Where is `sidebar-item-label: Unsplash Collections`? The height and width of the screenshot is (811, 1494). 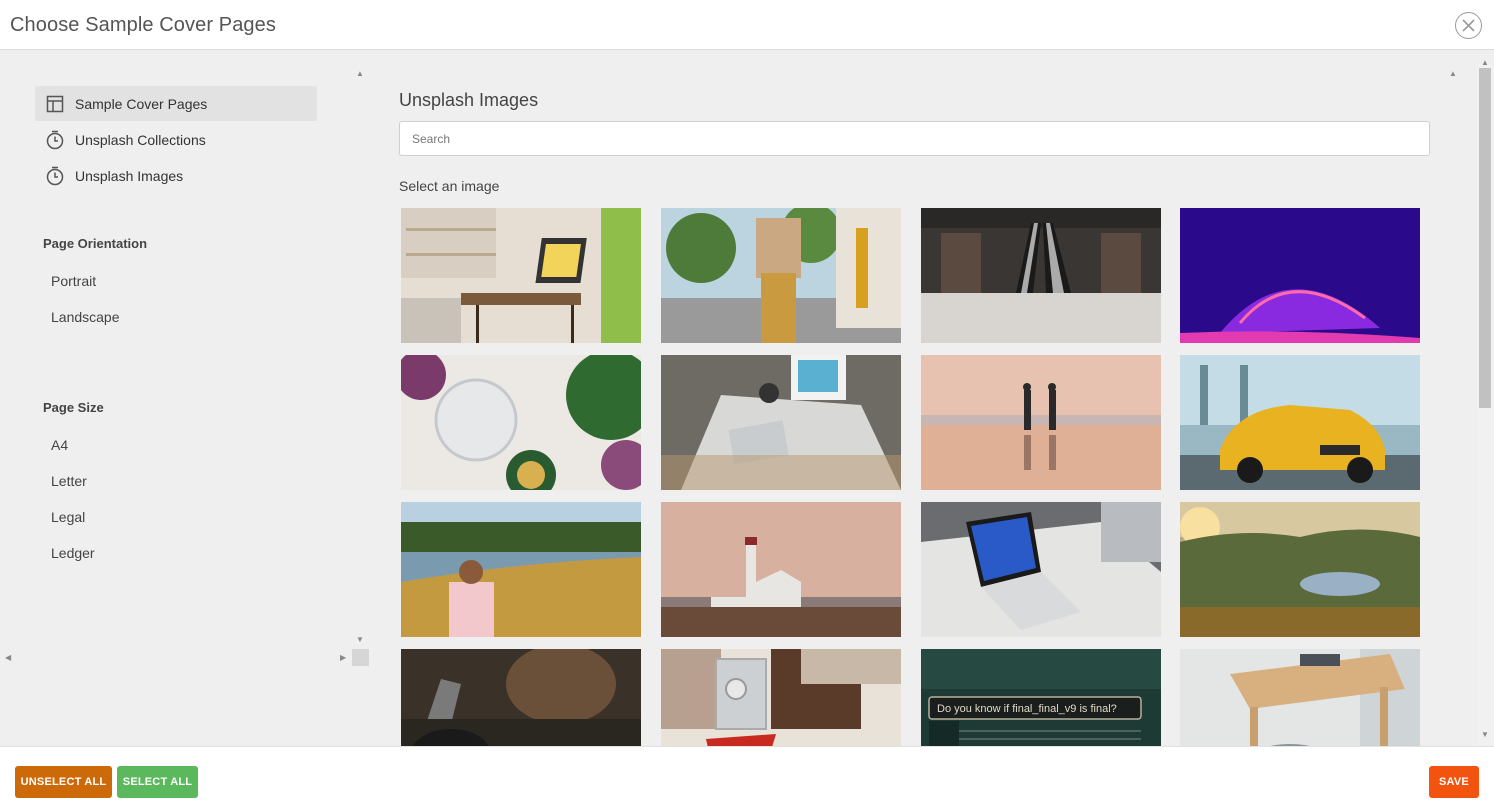 sidebar-item-label: Unsplash Collections is located at coordinates (140, 140).